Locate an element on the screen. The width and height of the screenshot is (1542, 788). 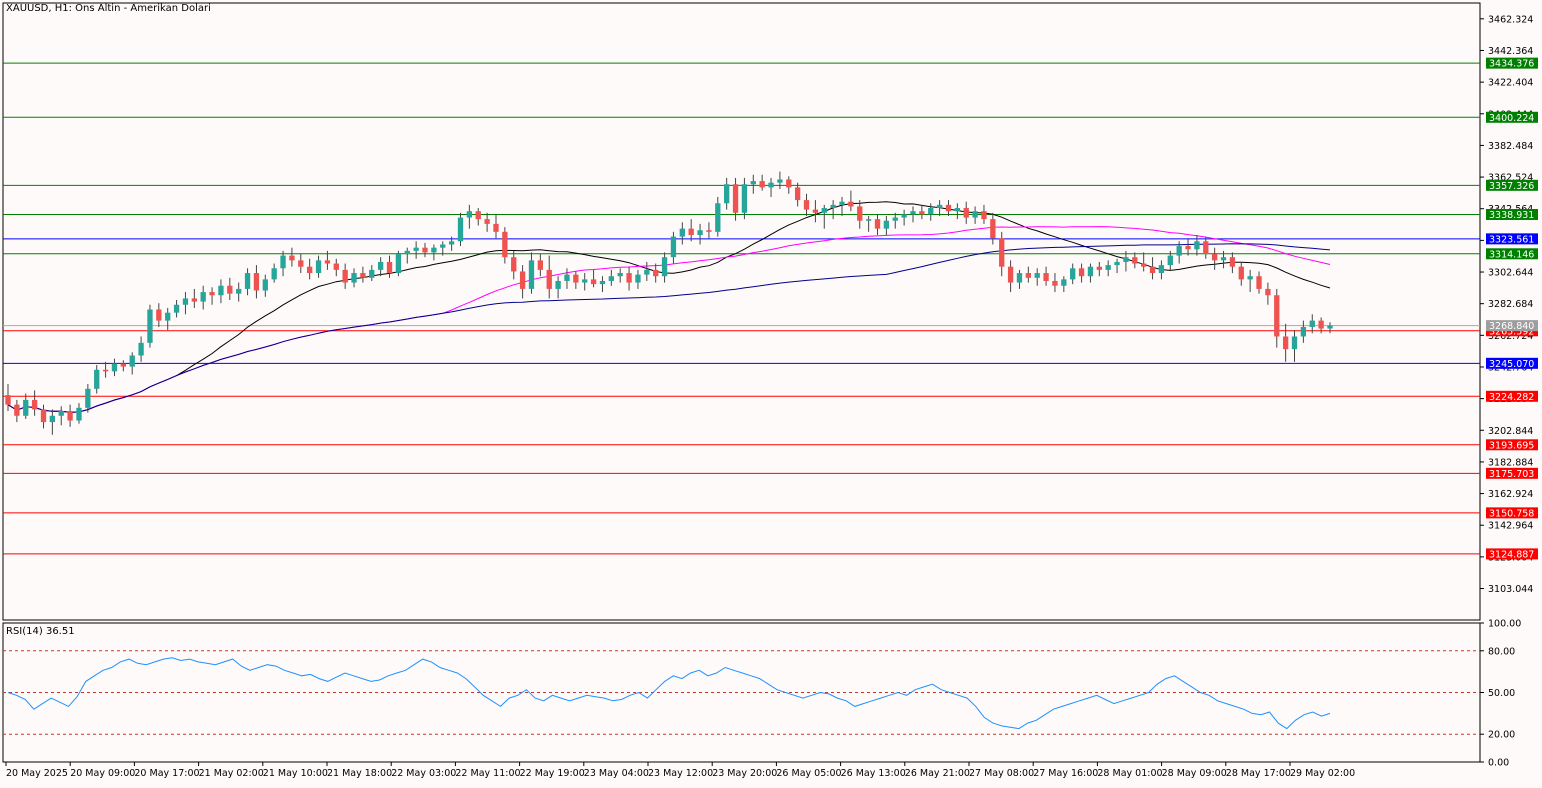
time-tick-label: 20 May 17:00 is located at coordinates (166, 773).